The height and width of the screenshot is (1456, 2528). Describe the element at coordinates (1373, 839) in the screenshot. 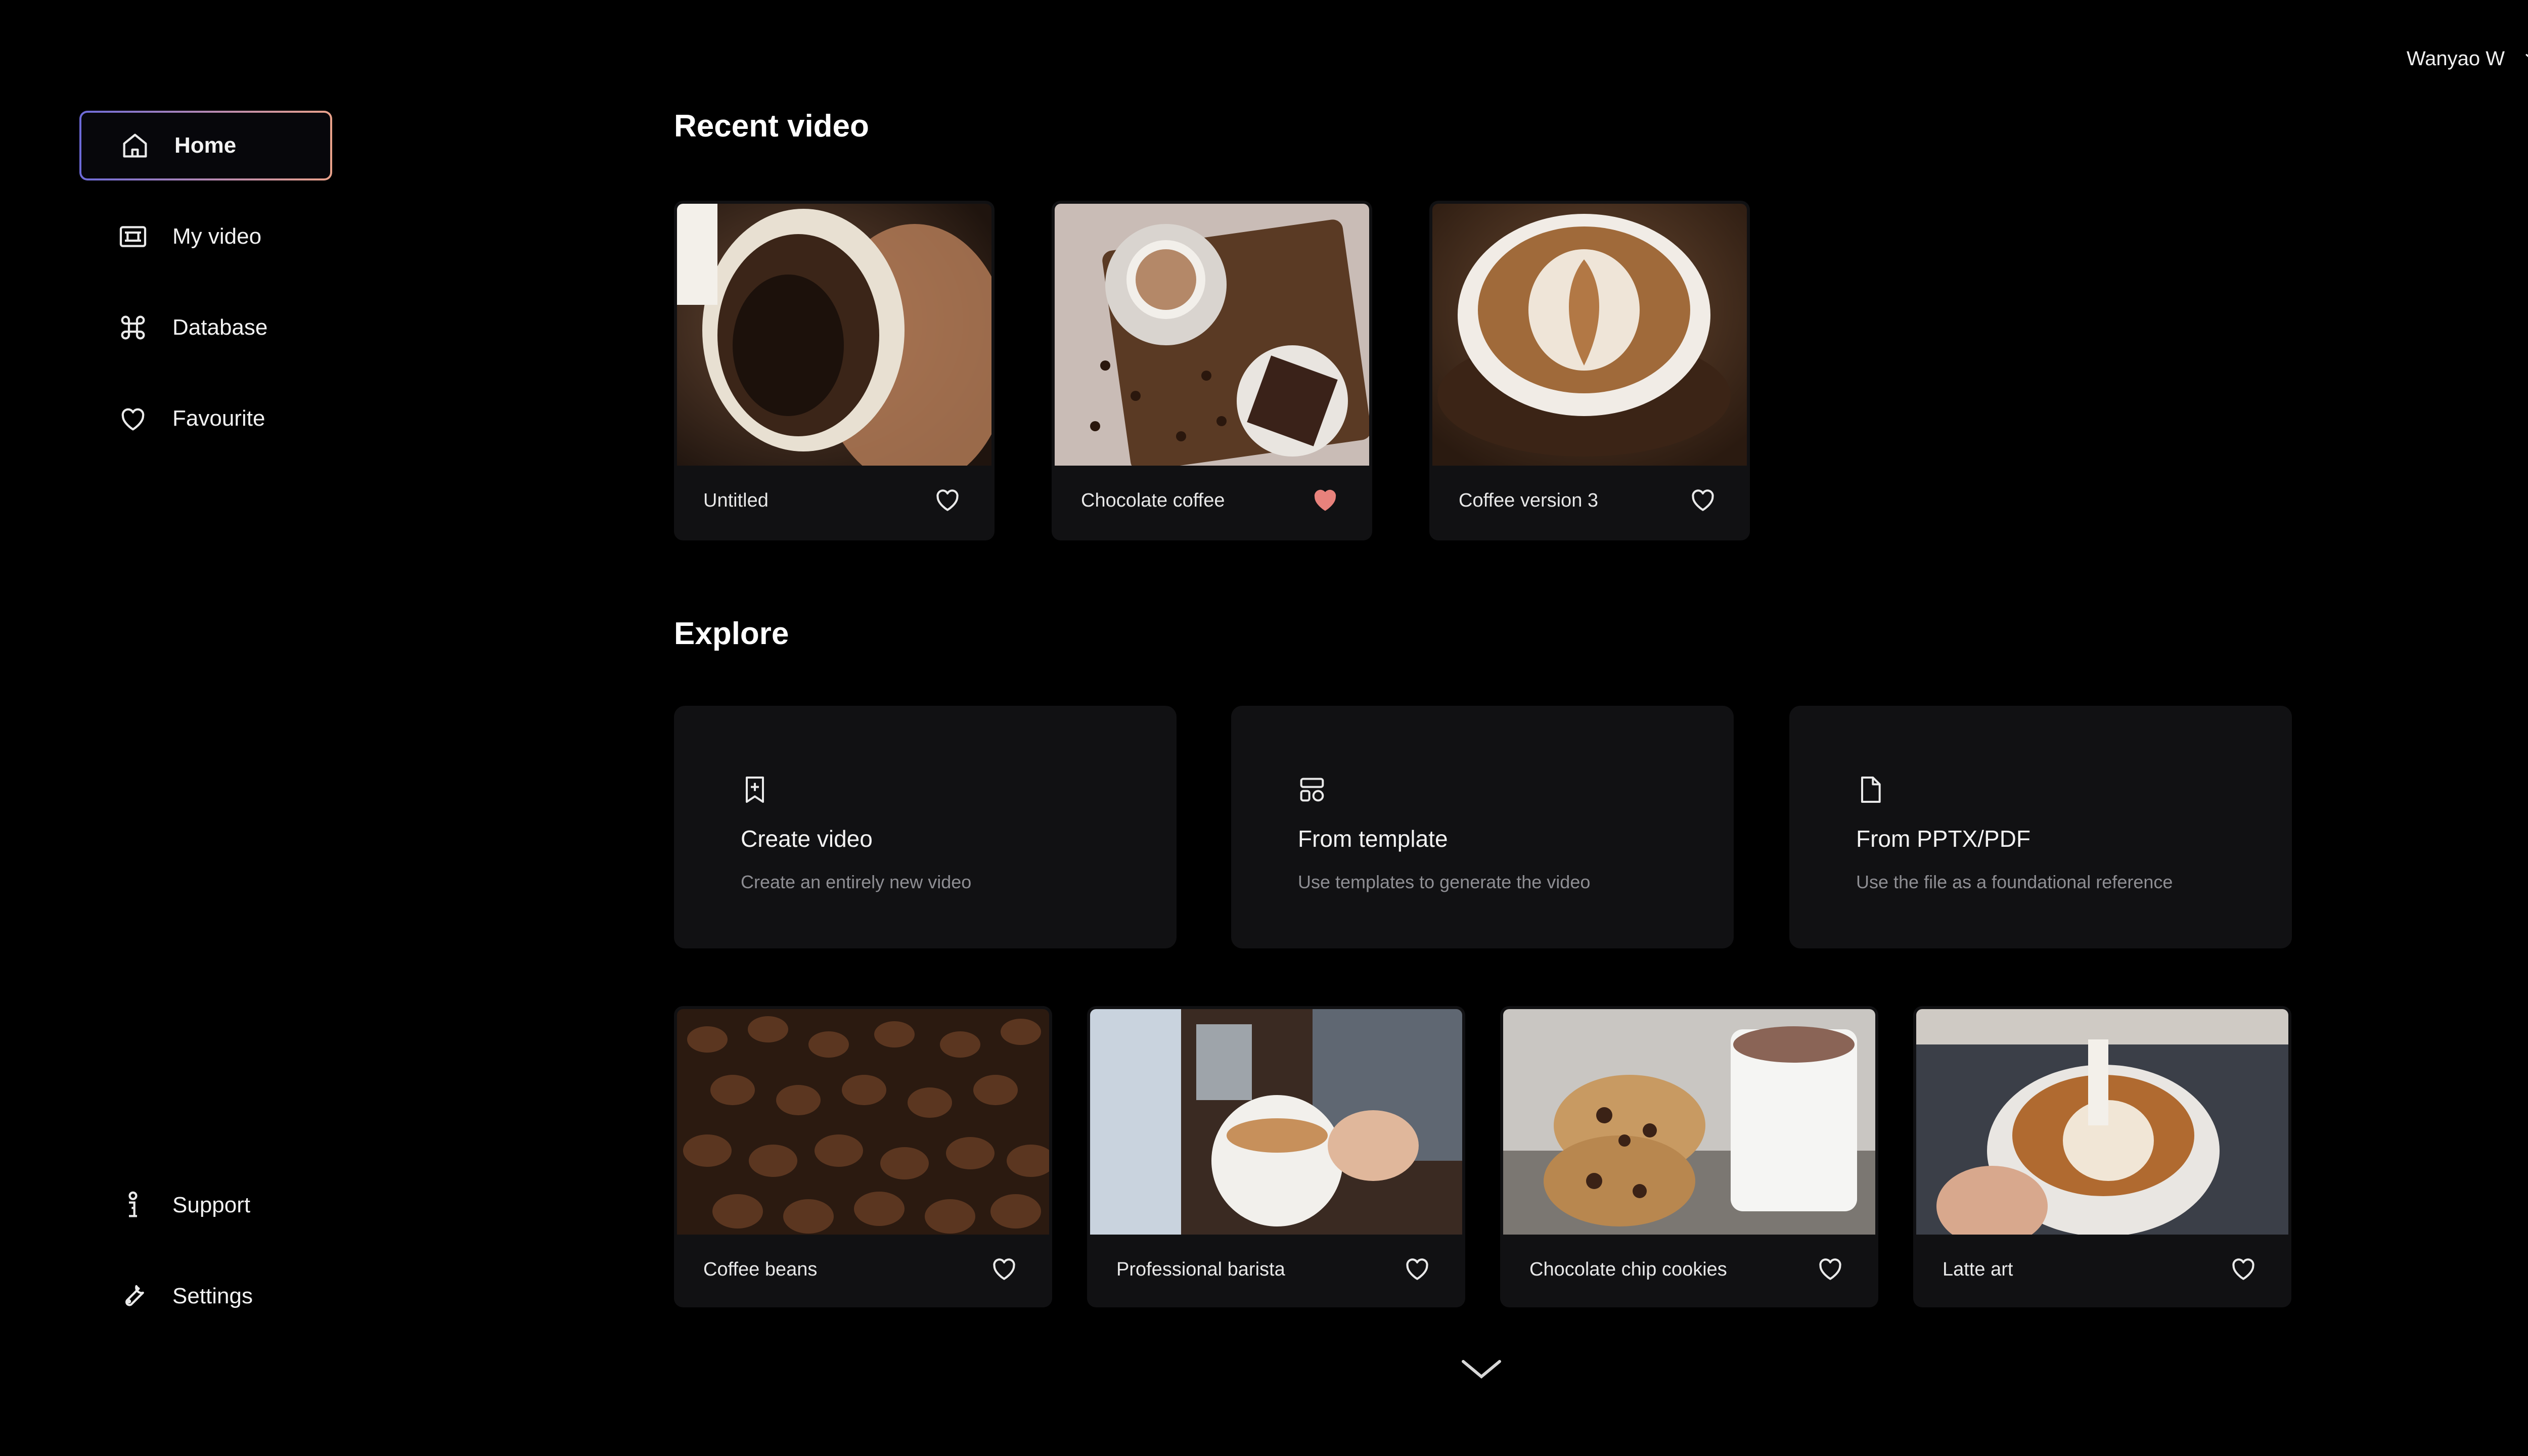

I see `option-title: From template` at that location.